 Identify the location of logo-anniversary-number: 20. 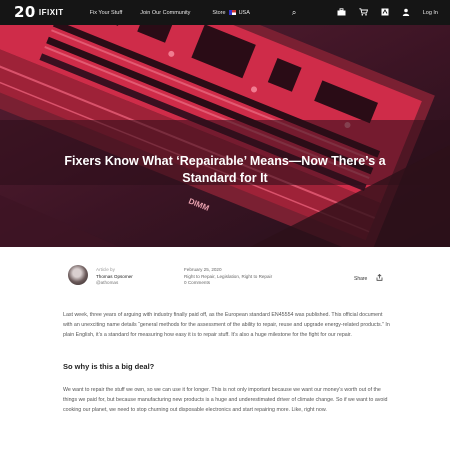
(25, 12).